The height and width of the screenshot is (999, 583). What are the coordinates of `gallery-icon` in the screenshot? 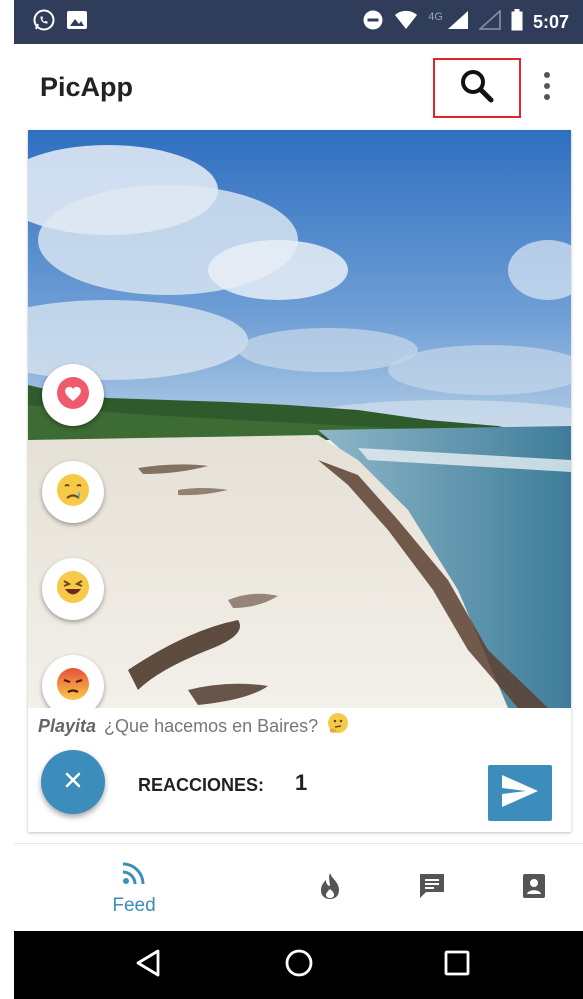 It's located at (77, 22).